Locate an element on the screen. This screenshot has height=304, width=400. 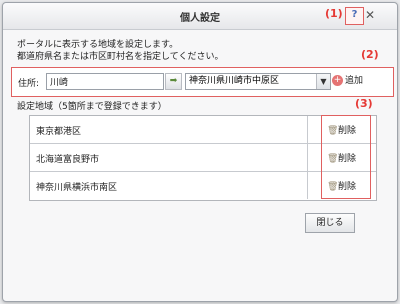
list-item: 神奈川県横浜市南区 🗑削除 is located at coordinates (203, 185).